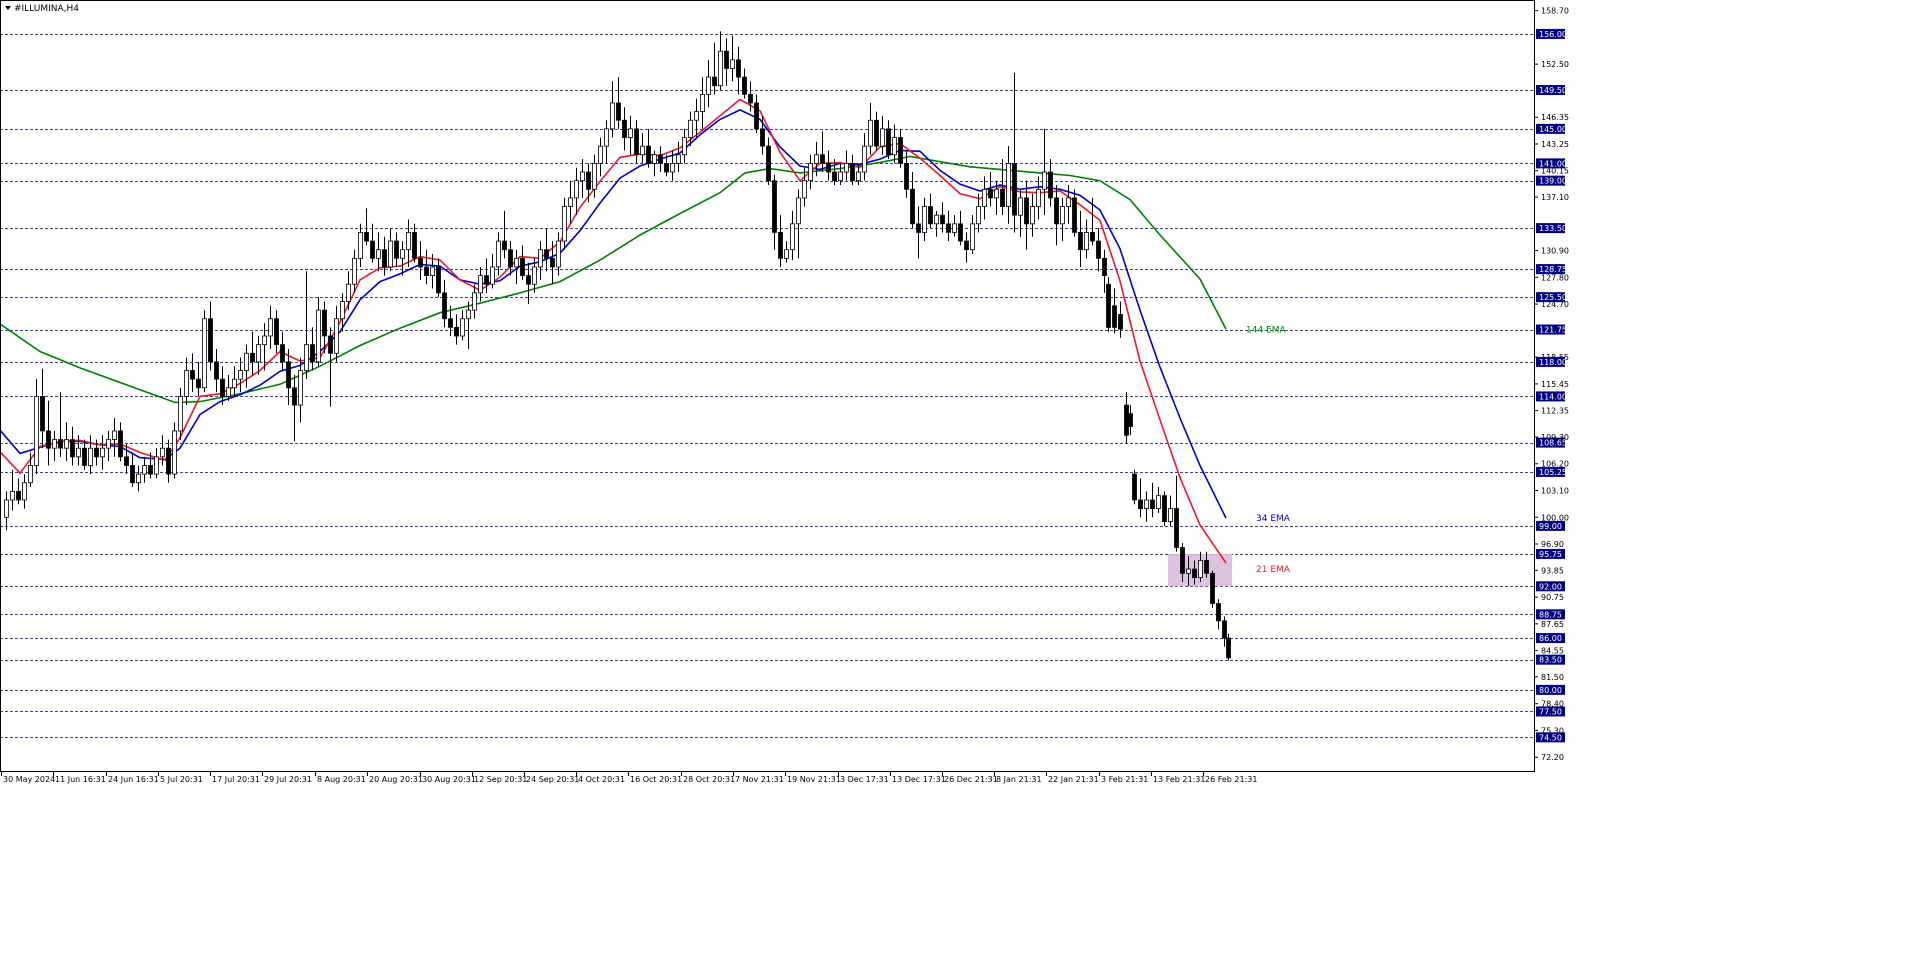 Image resolution: width=1916 pixels, height=963 pixels. I want to click on x-tick-label: 17 Jul 20:31, so click(236, 779).